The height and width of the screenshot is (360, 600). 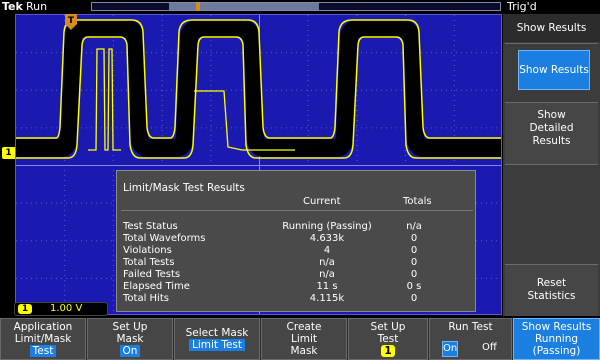 What do you see at coordinates (322, 201) in the screenshot?
I see `column-current: Current` at bounding box center [322, 201].